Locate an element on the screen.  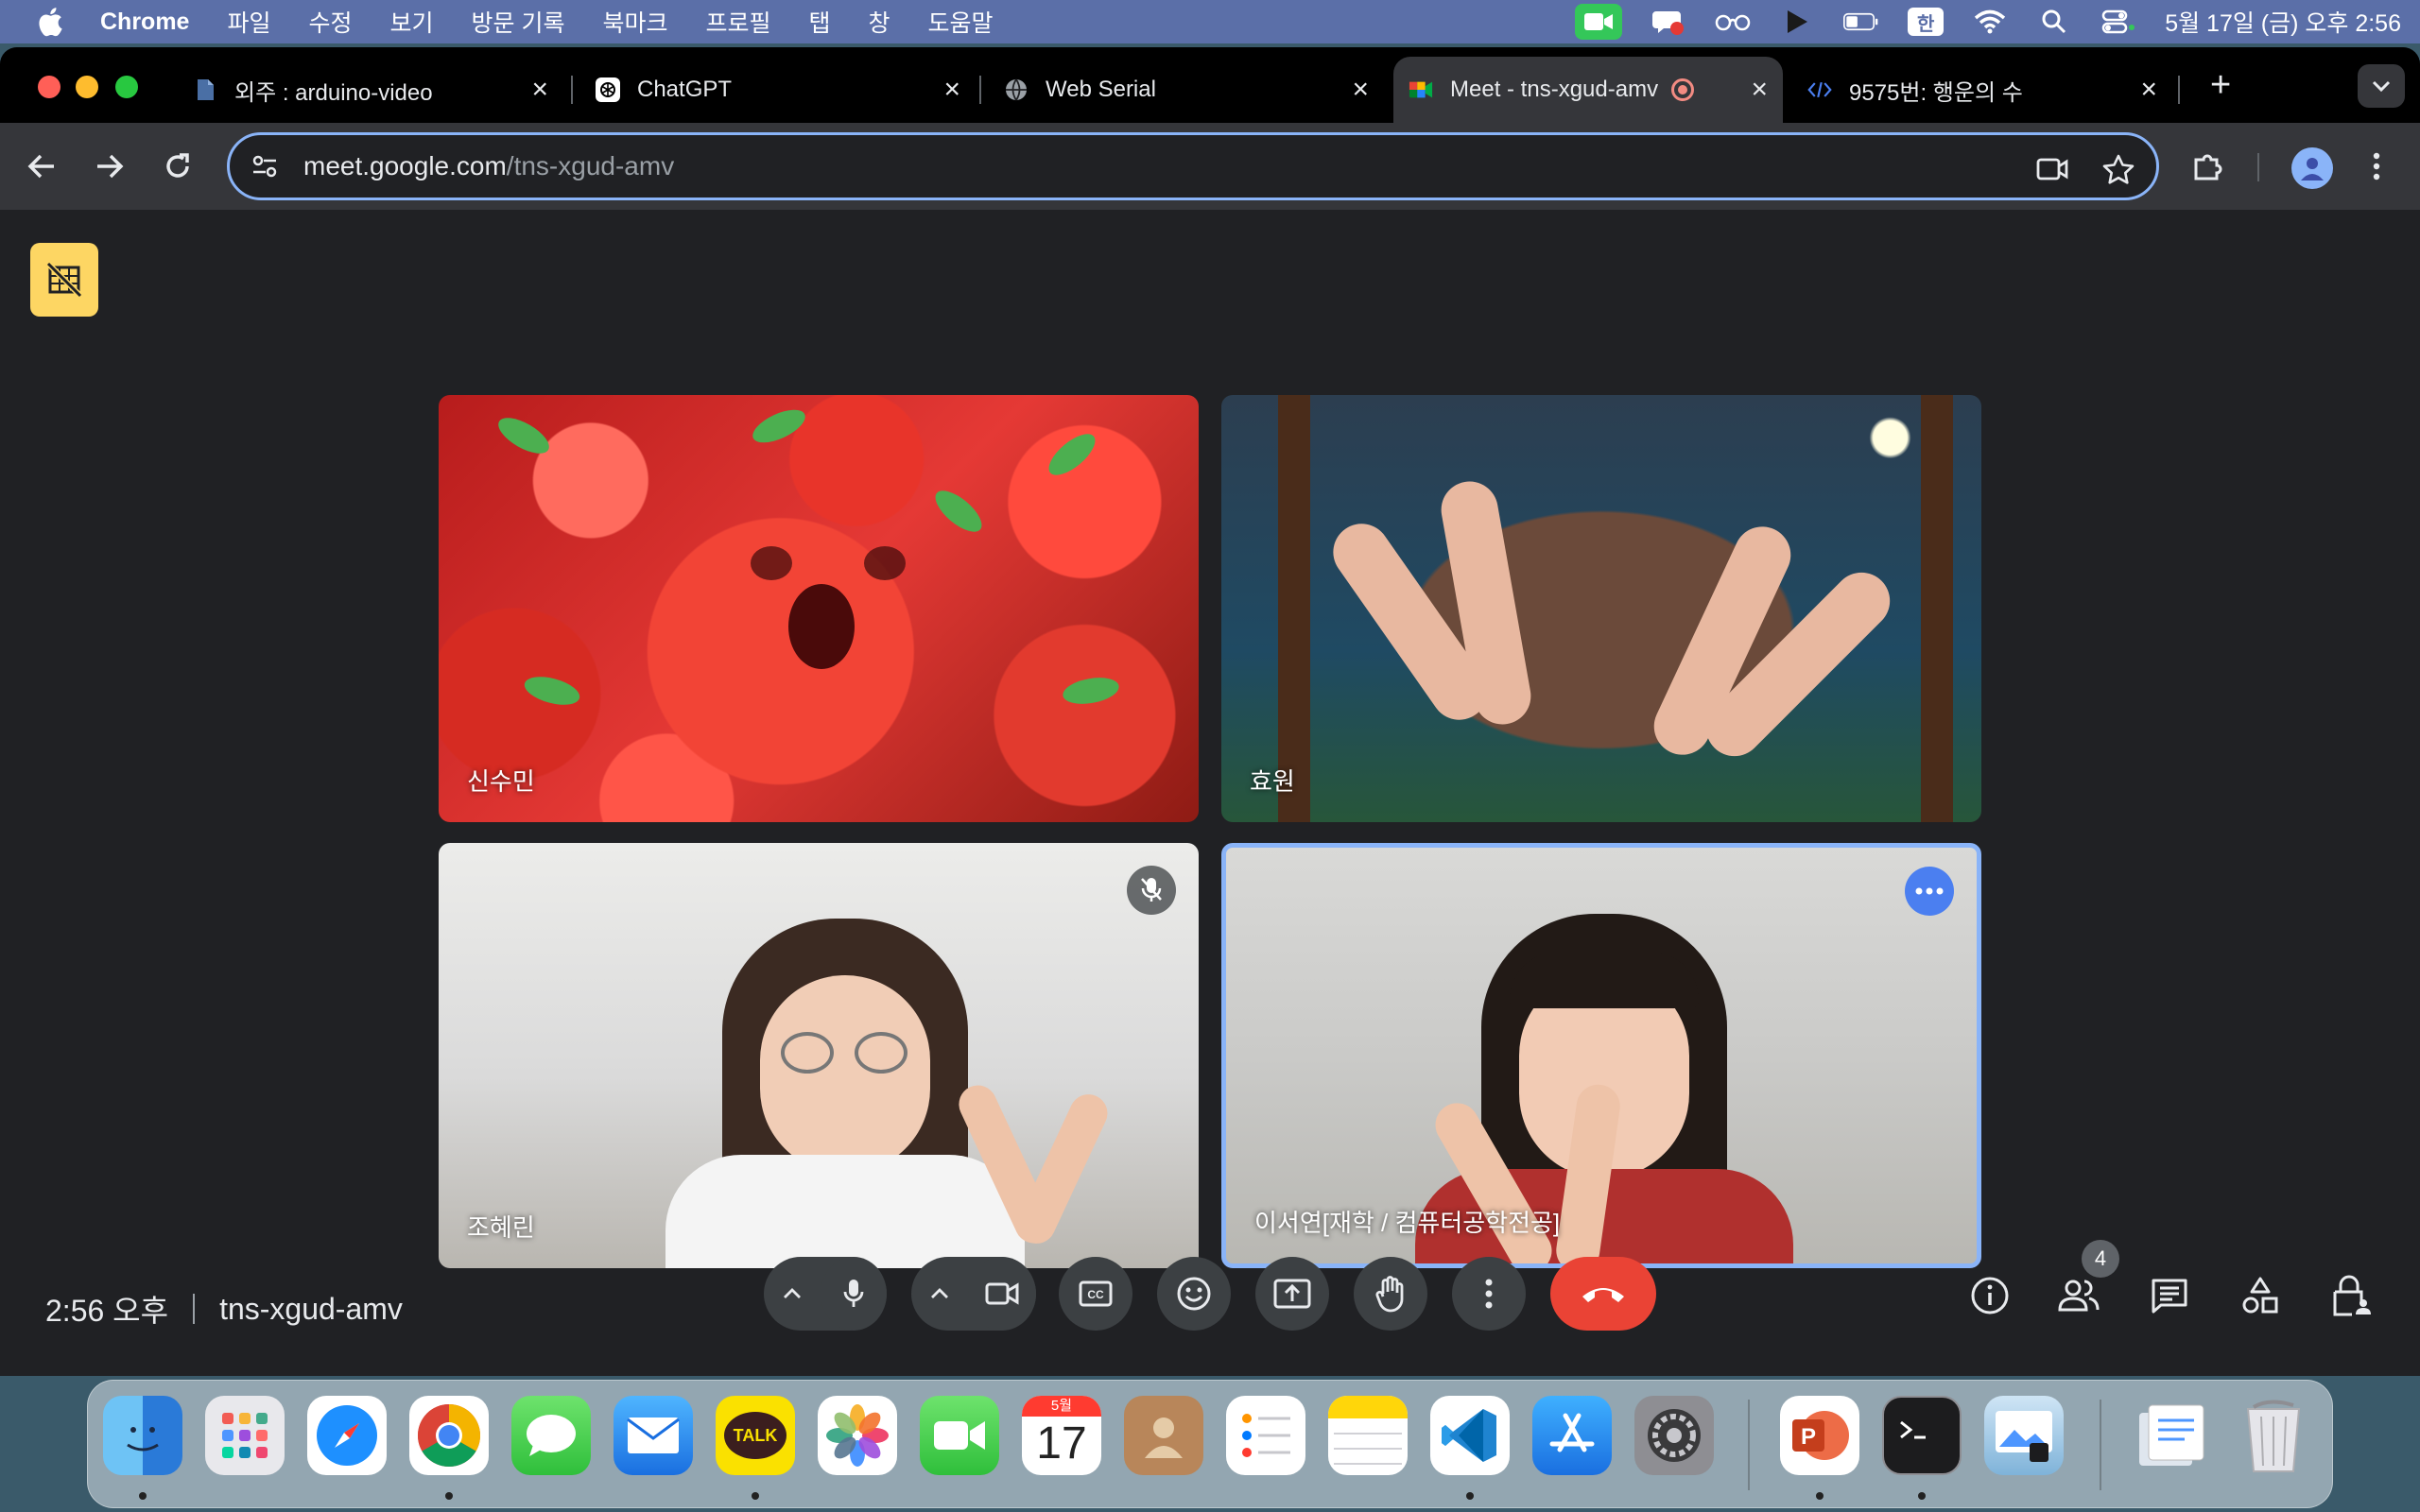
leave-call-button is located at coordinates (1603, 1294).